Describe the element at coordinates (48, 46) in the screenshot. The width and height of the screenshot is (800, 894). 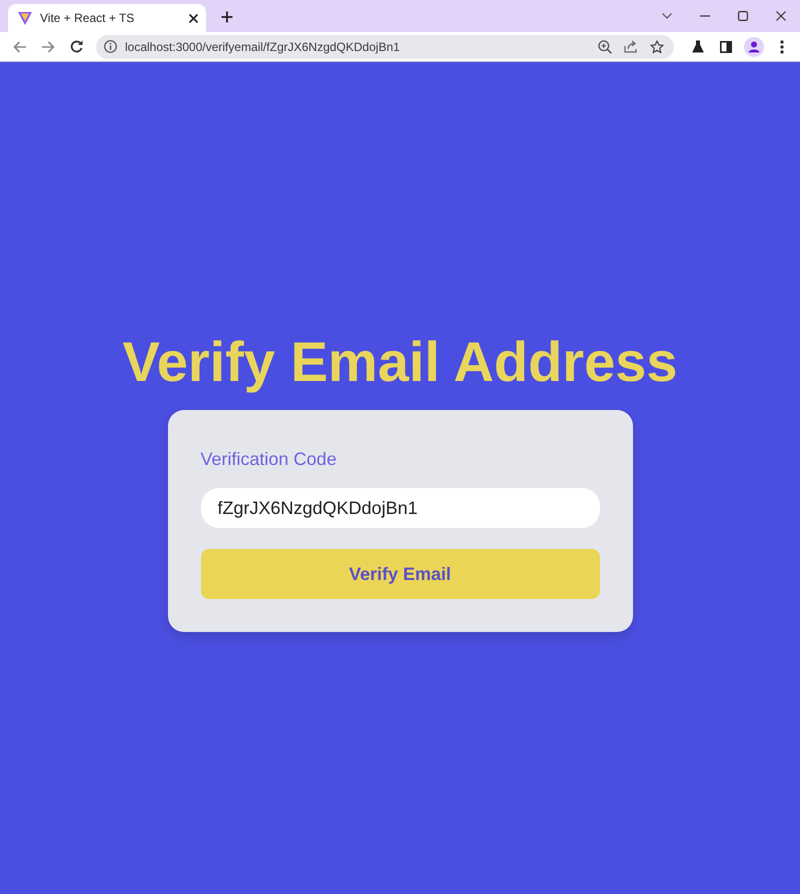
I see `forward-arrow-icon` at that location.